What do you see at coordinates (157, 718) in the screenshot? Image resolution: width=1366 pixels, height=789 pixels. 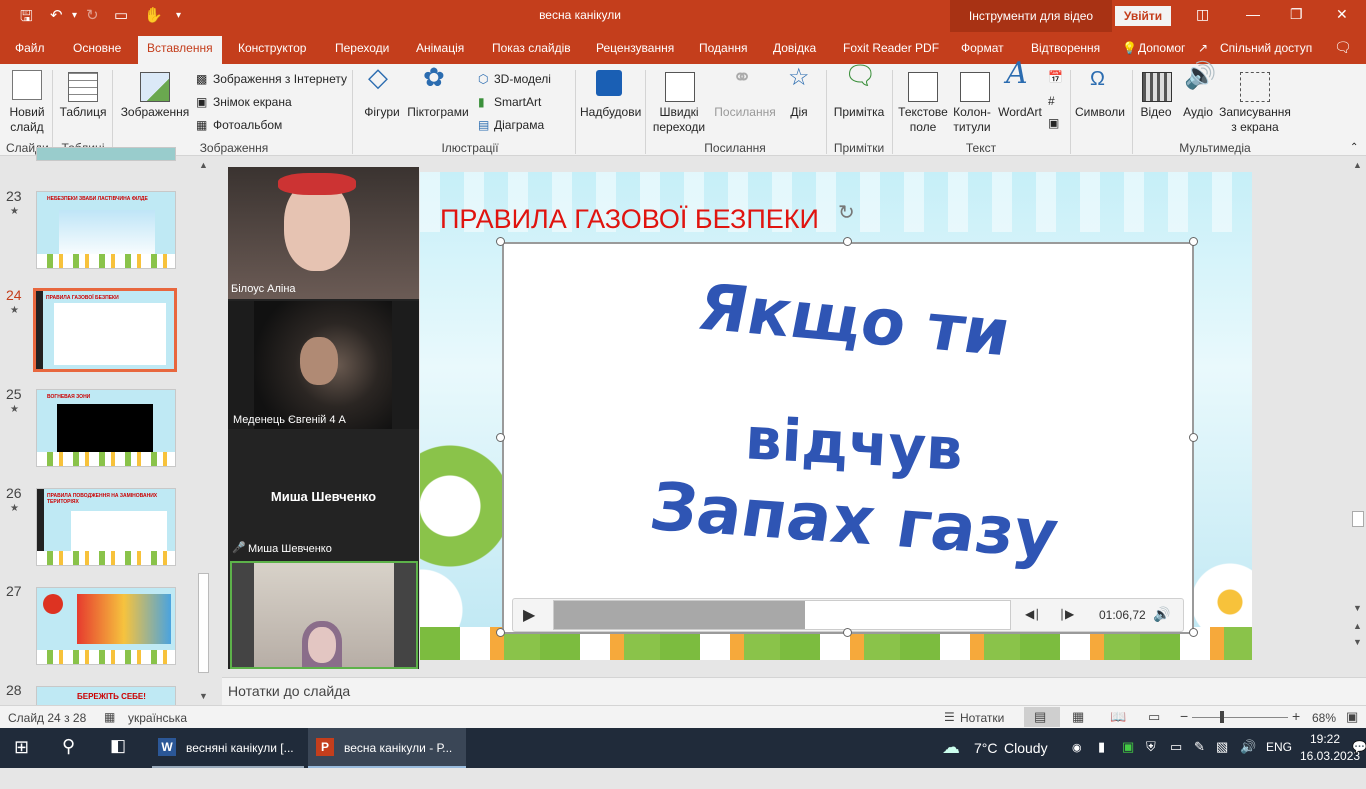 I see `language-status: українська` at bounding box center [157, 718].